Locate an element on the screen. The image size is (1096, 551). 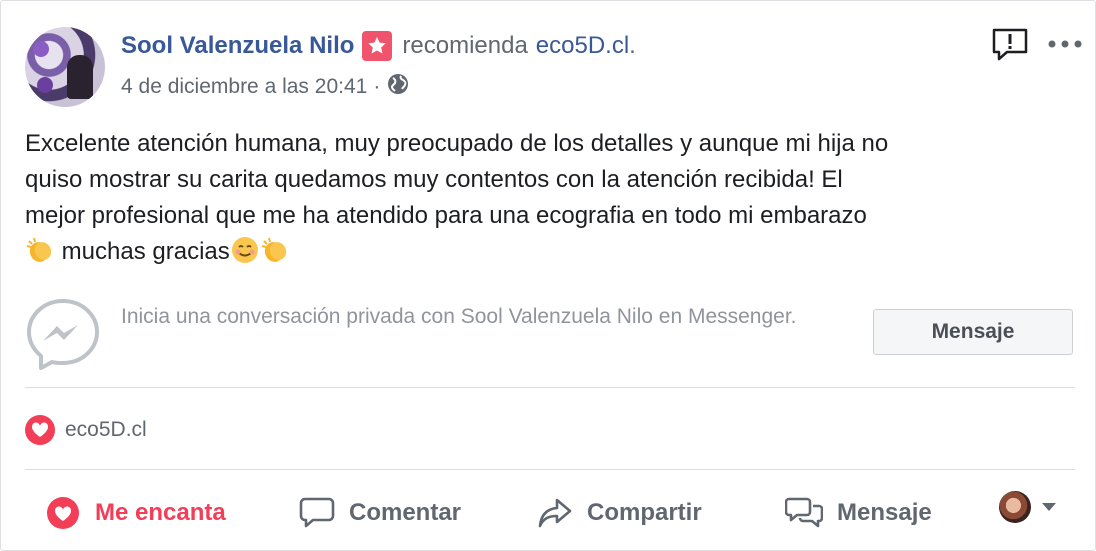
love-label: Me encanta is located at coordinates (160, 512).